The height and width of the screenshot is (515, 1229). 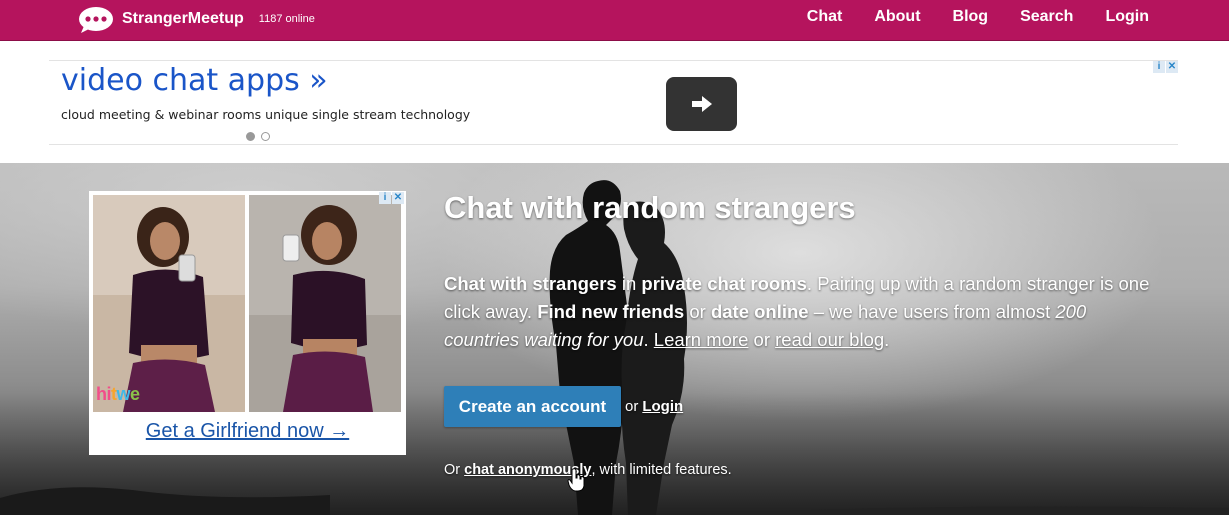 What do you see at coordinates (247, 323) in the screenshot?
I see `side-banner-ad: hitwe Get a Girlfriend now → i ✕` at bounding box center [247, 323].